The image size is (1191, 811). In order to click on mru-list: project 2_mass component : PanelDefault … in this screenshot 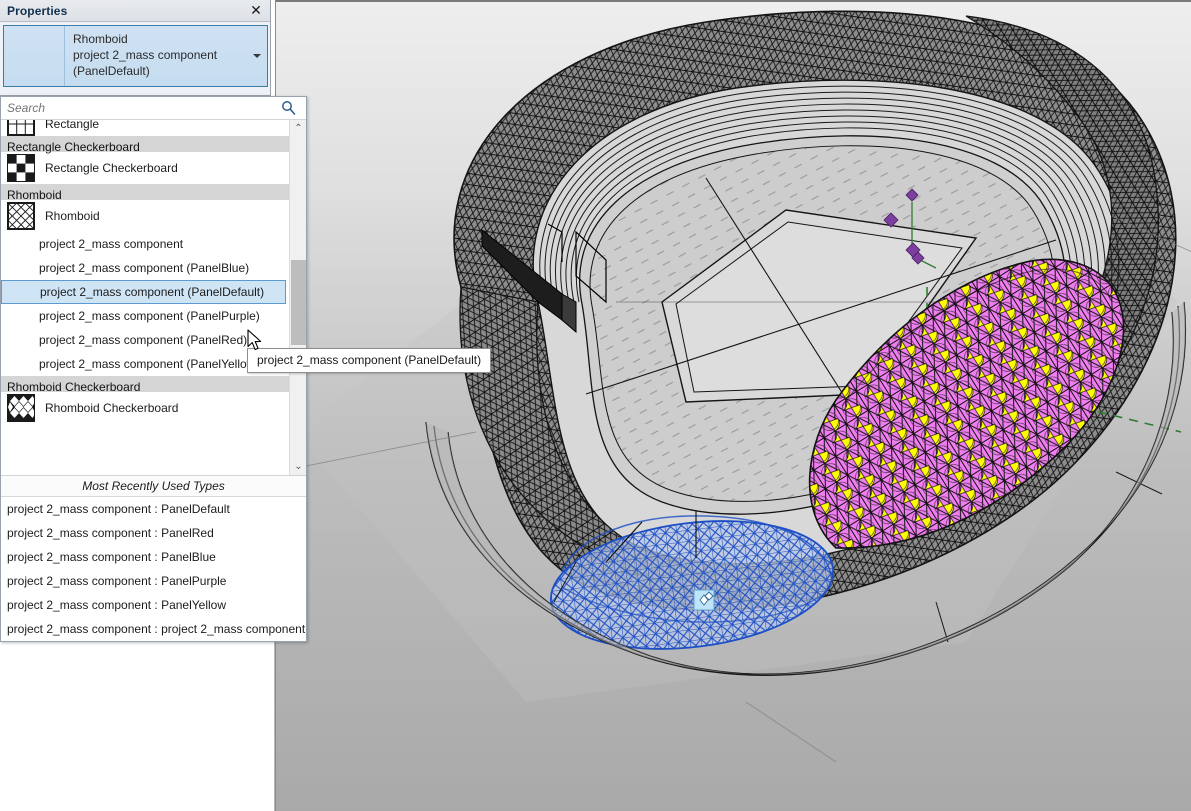, I will do `click(153, 569)`.